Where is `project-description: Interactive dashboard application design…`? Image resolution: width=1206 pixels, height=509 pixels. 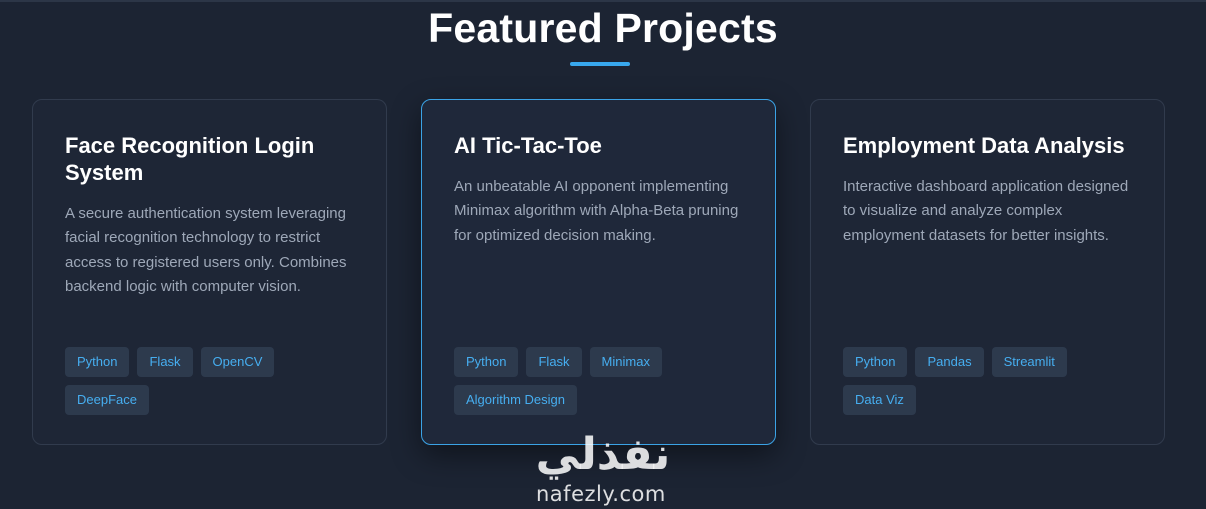
project-description: Interactive dashboard application design… is located at coordinates (986, 211).